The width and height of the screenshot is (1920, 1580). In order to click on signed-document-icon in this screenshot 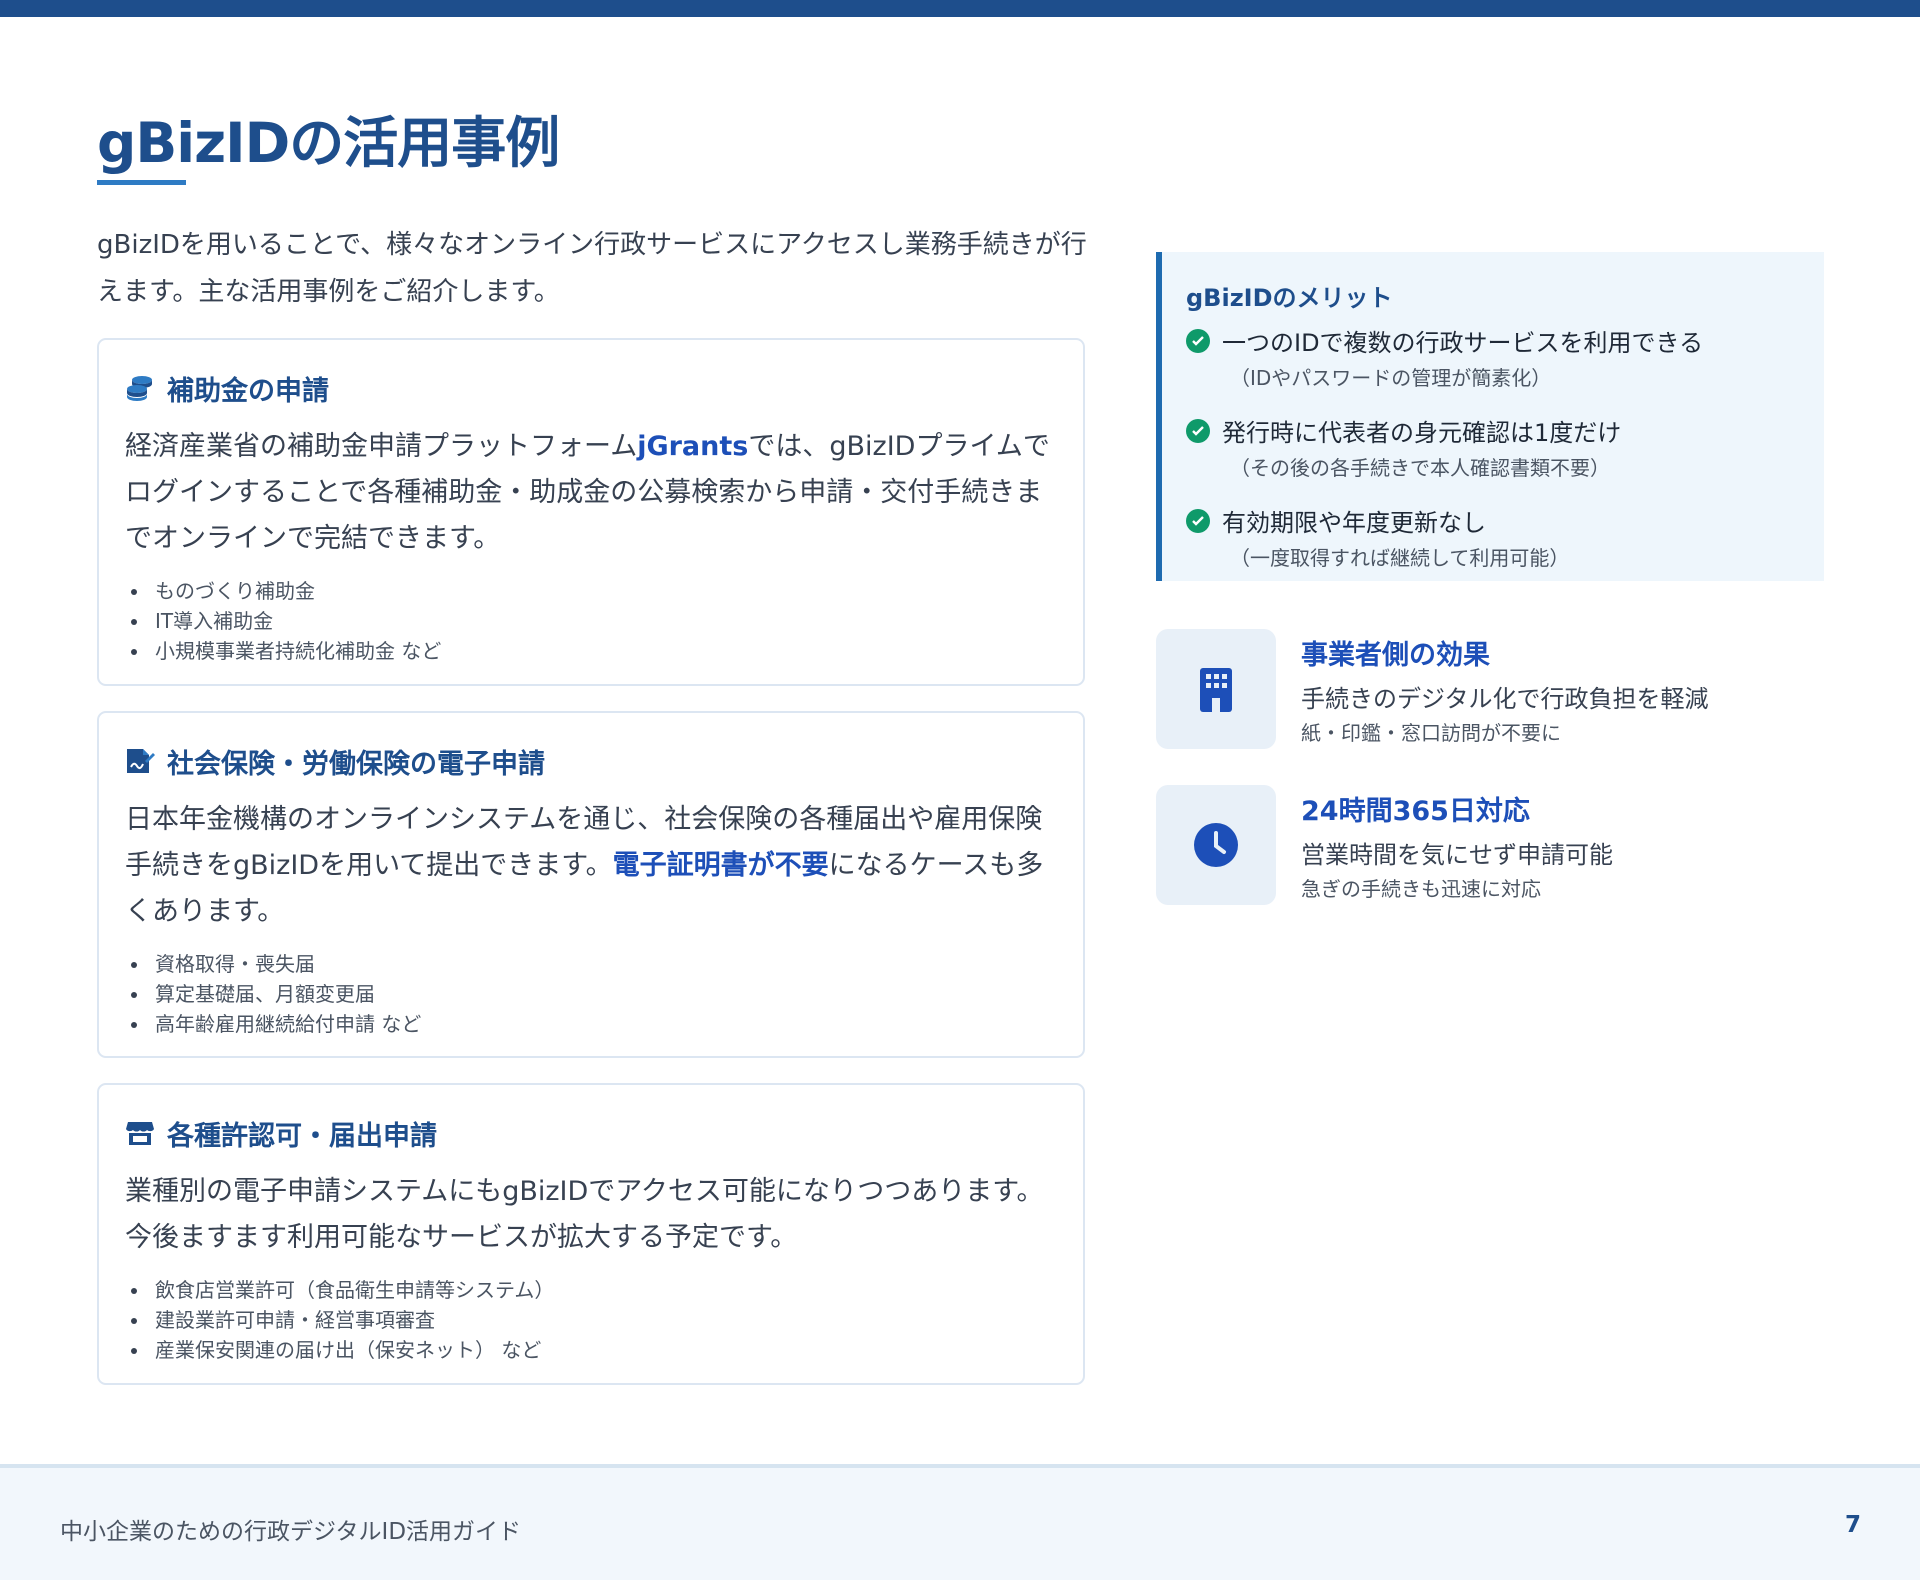, I will do `click(140, 761)`.